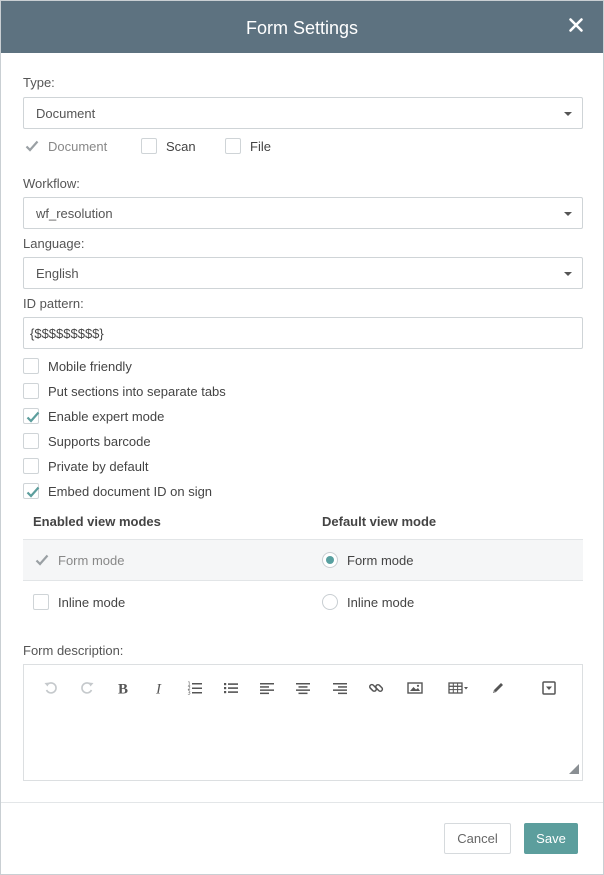 The width and height of the screenshot is (604, 875). I want to click on footer-divider, so click(302, 802).